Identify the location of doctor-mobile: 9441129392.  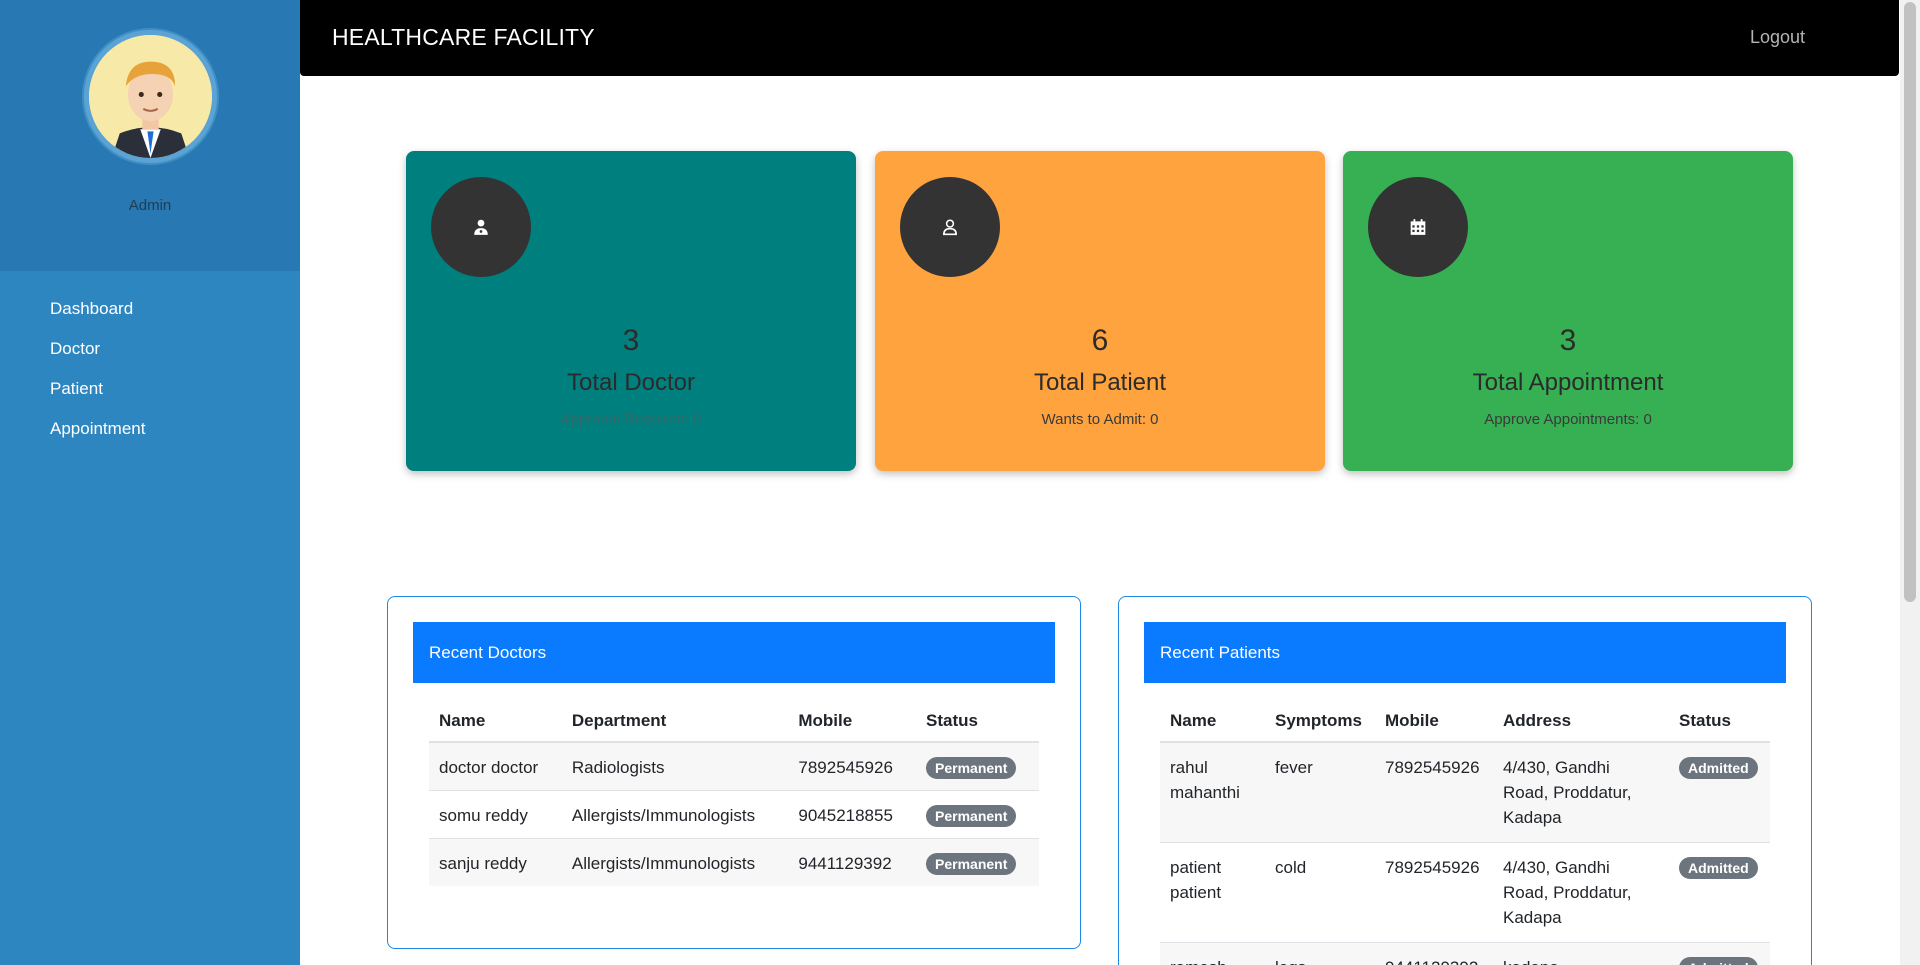
(852, 862).